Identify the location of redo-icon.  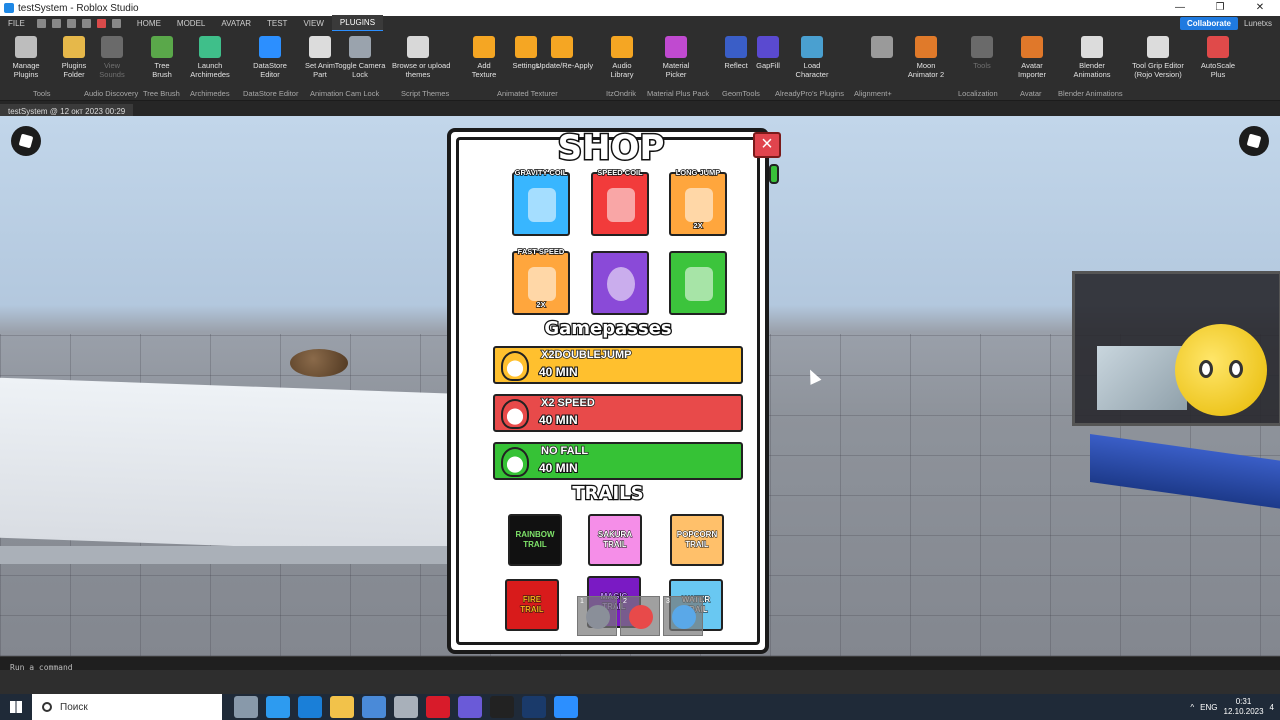
(71, 23).